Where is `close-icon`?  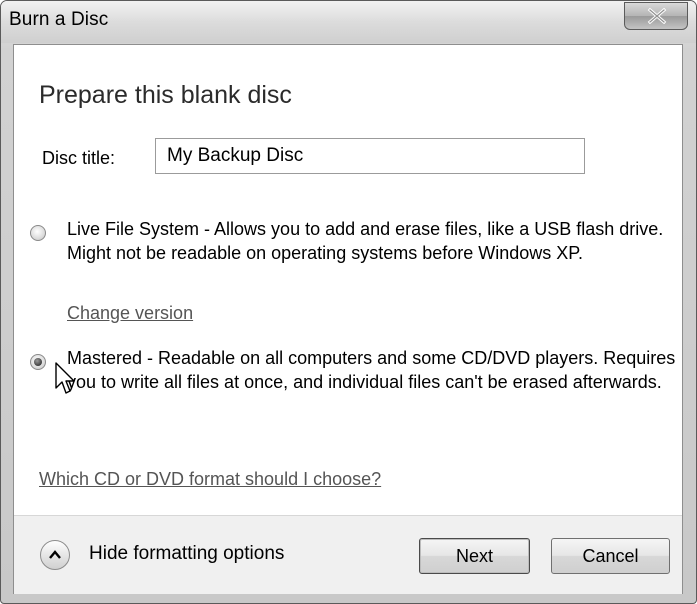
close-icon is located at coordinates (657, 16).